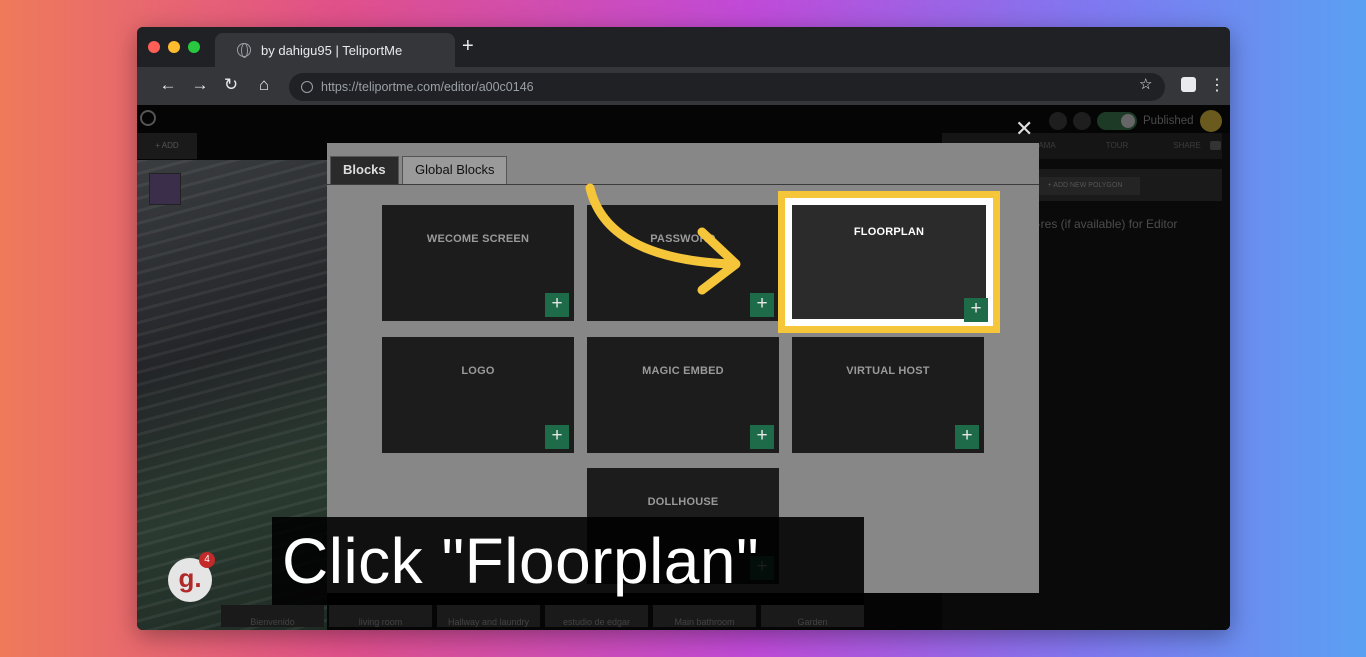 The height and width of the screenshot is (657, 1366). What do you see at coordinates (207, 560) in the screenshot?
I see `notification-badge: 4` at bounding box center [207, 560].